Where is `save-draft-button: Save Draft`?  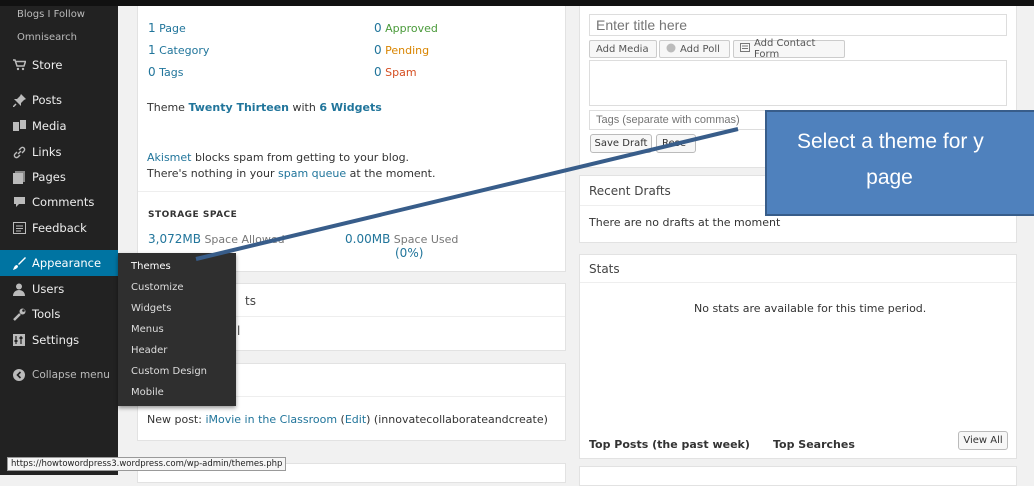 save-draft-button: Save Draft is located at coordinates (621, 143).